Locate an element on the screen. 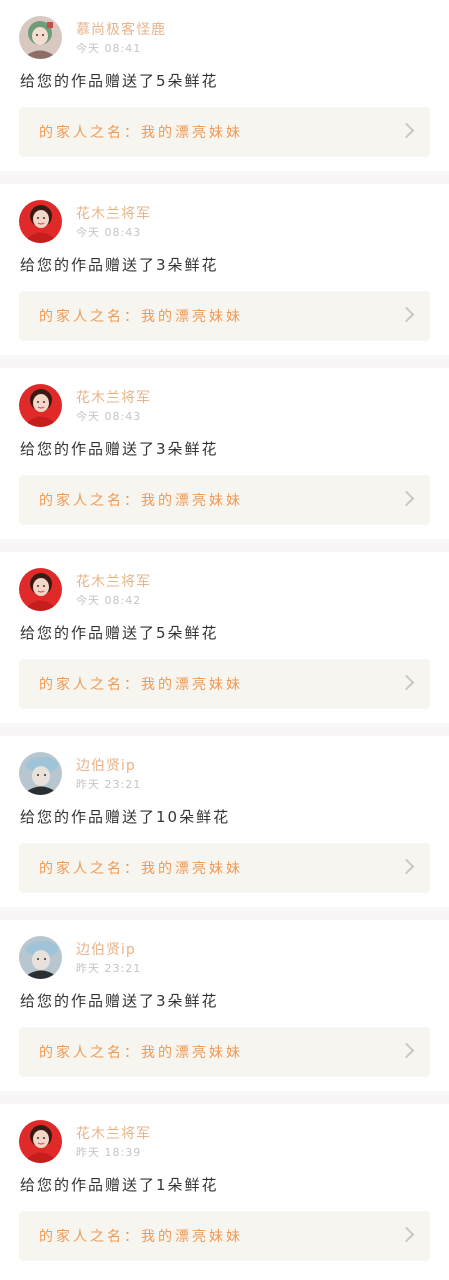 The height and width of the screenshot is (1280, 449). gift-time: 昨天 18:39 is located at coordinates (109, 1152).